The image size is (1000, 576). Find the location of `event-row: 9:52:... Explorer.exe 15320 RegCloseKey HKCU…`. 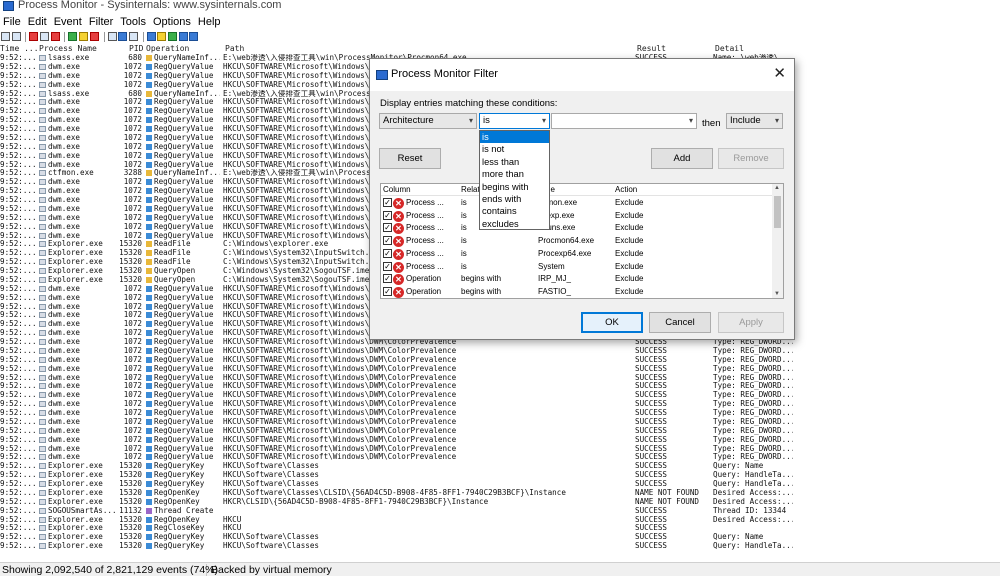

event-row: 9:52:... Explorer.exe 15320 RegCloseKey HKCU… is located at coordinates (500, 528).